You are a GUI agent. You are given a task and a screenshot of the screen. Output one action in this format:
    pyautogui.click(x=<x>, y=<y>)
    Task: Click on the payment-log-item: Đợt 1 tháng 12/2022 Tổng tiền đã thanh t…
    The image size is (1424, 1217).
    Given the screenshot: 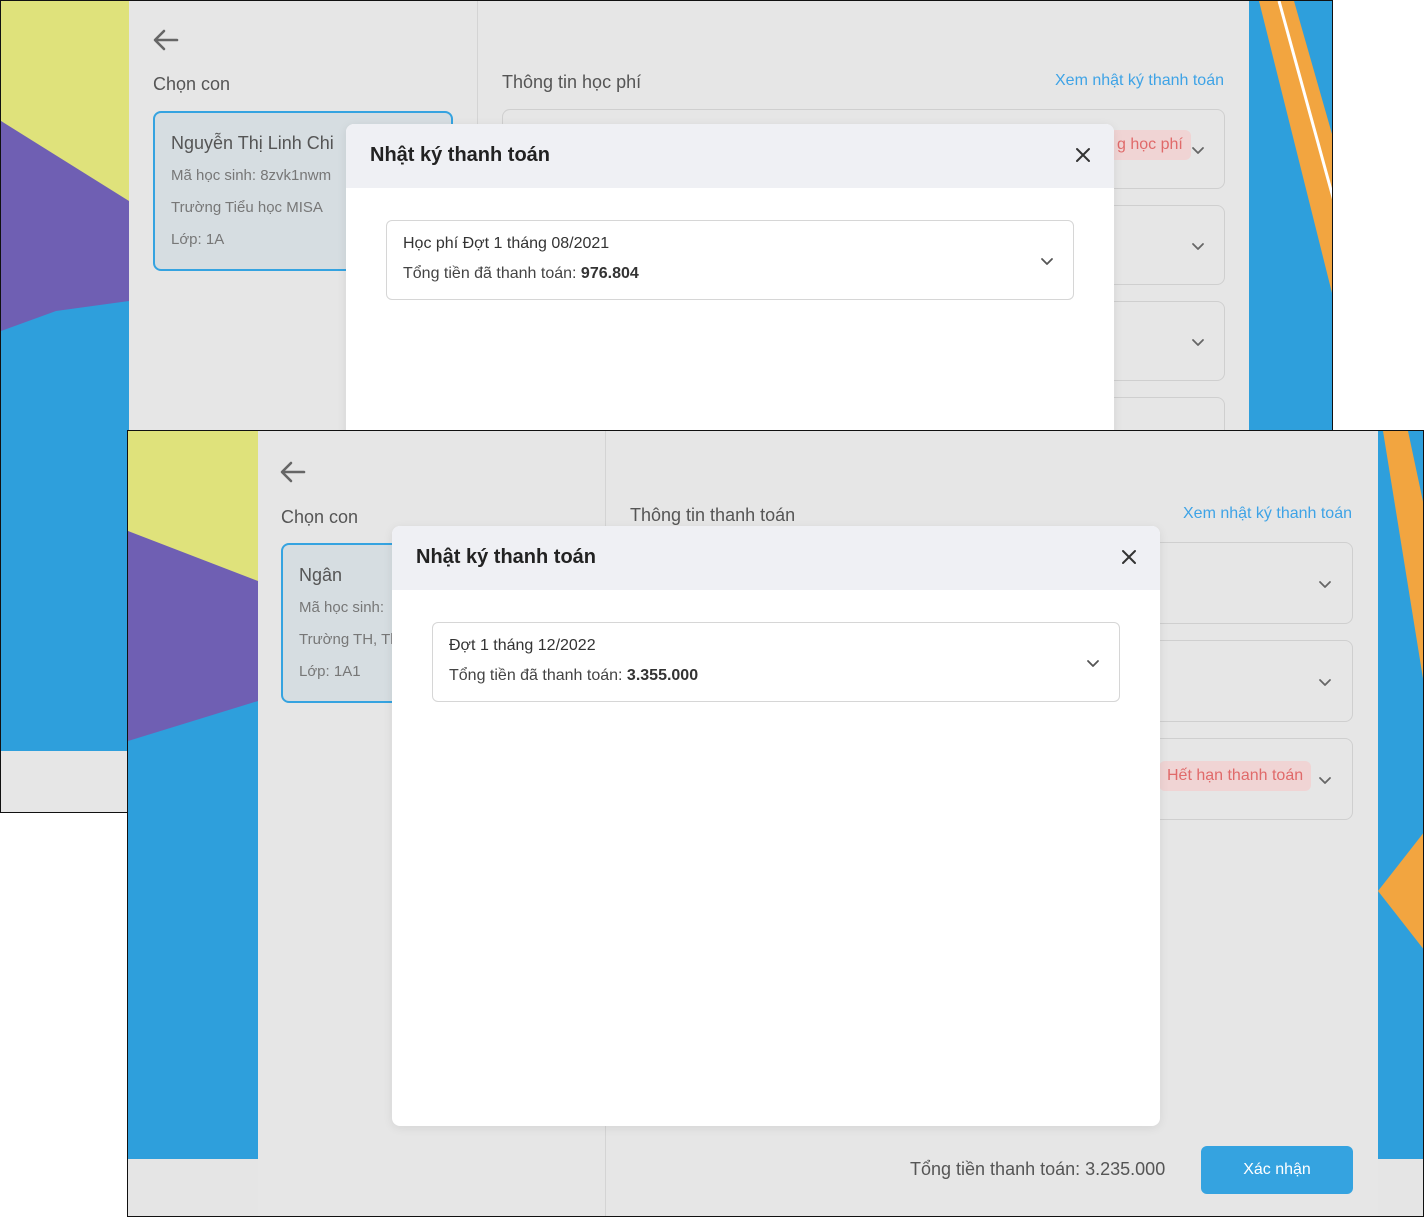 What is the action you would take?
    pyautogui.click(x=776, y=662)
    